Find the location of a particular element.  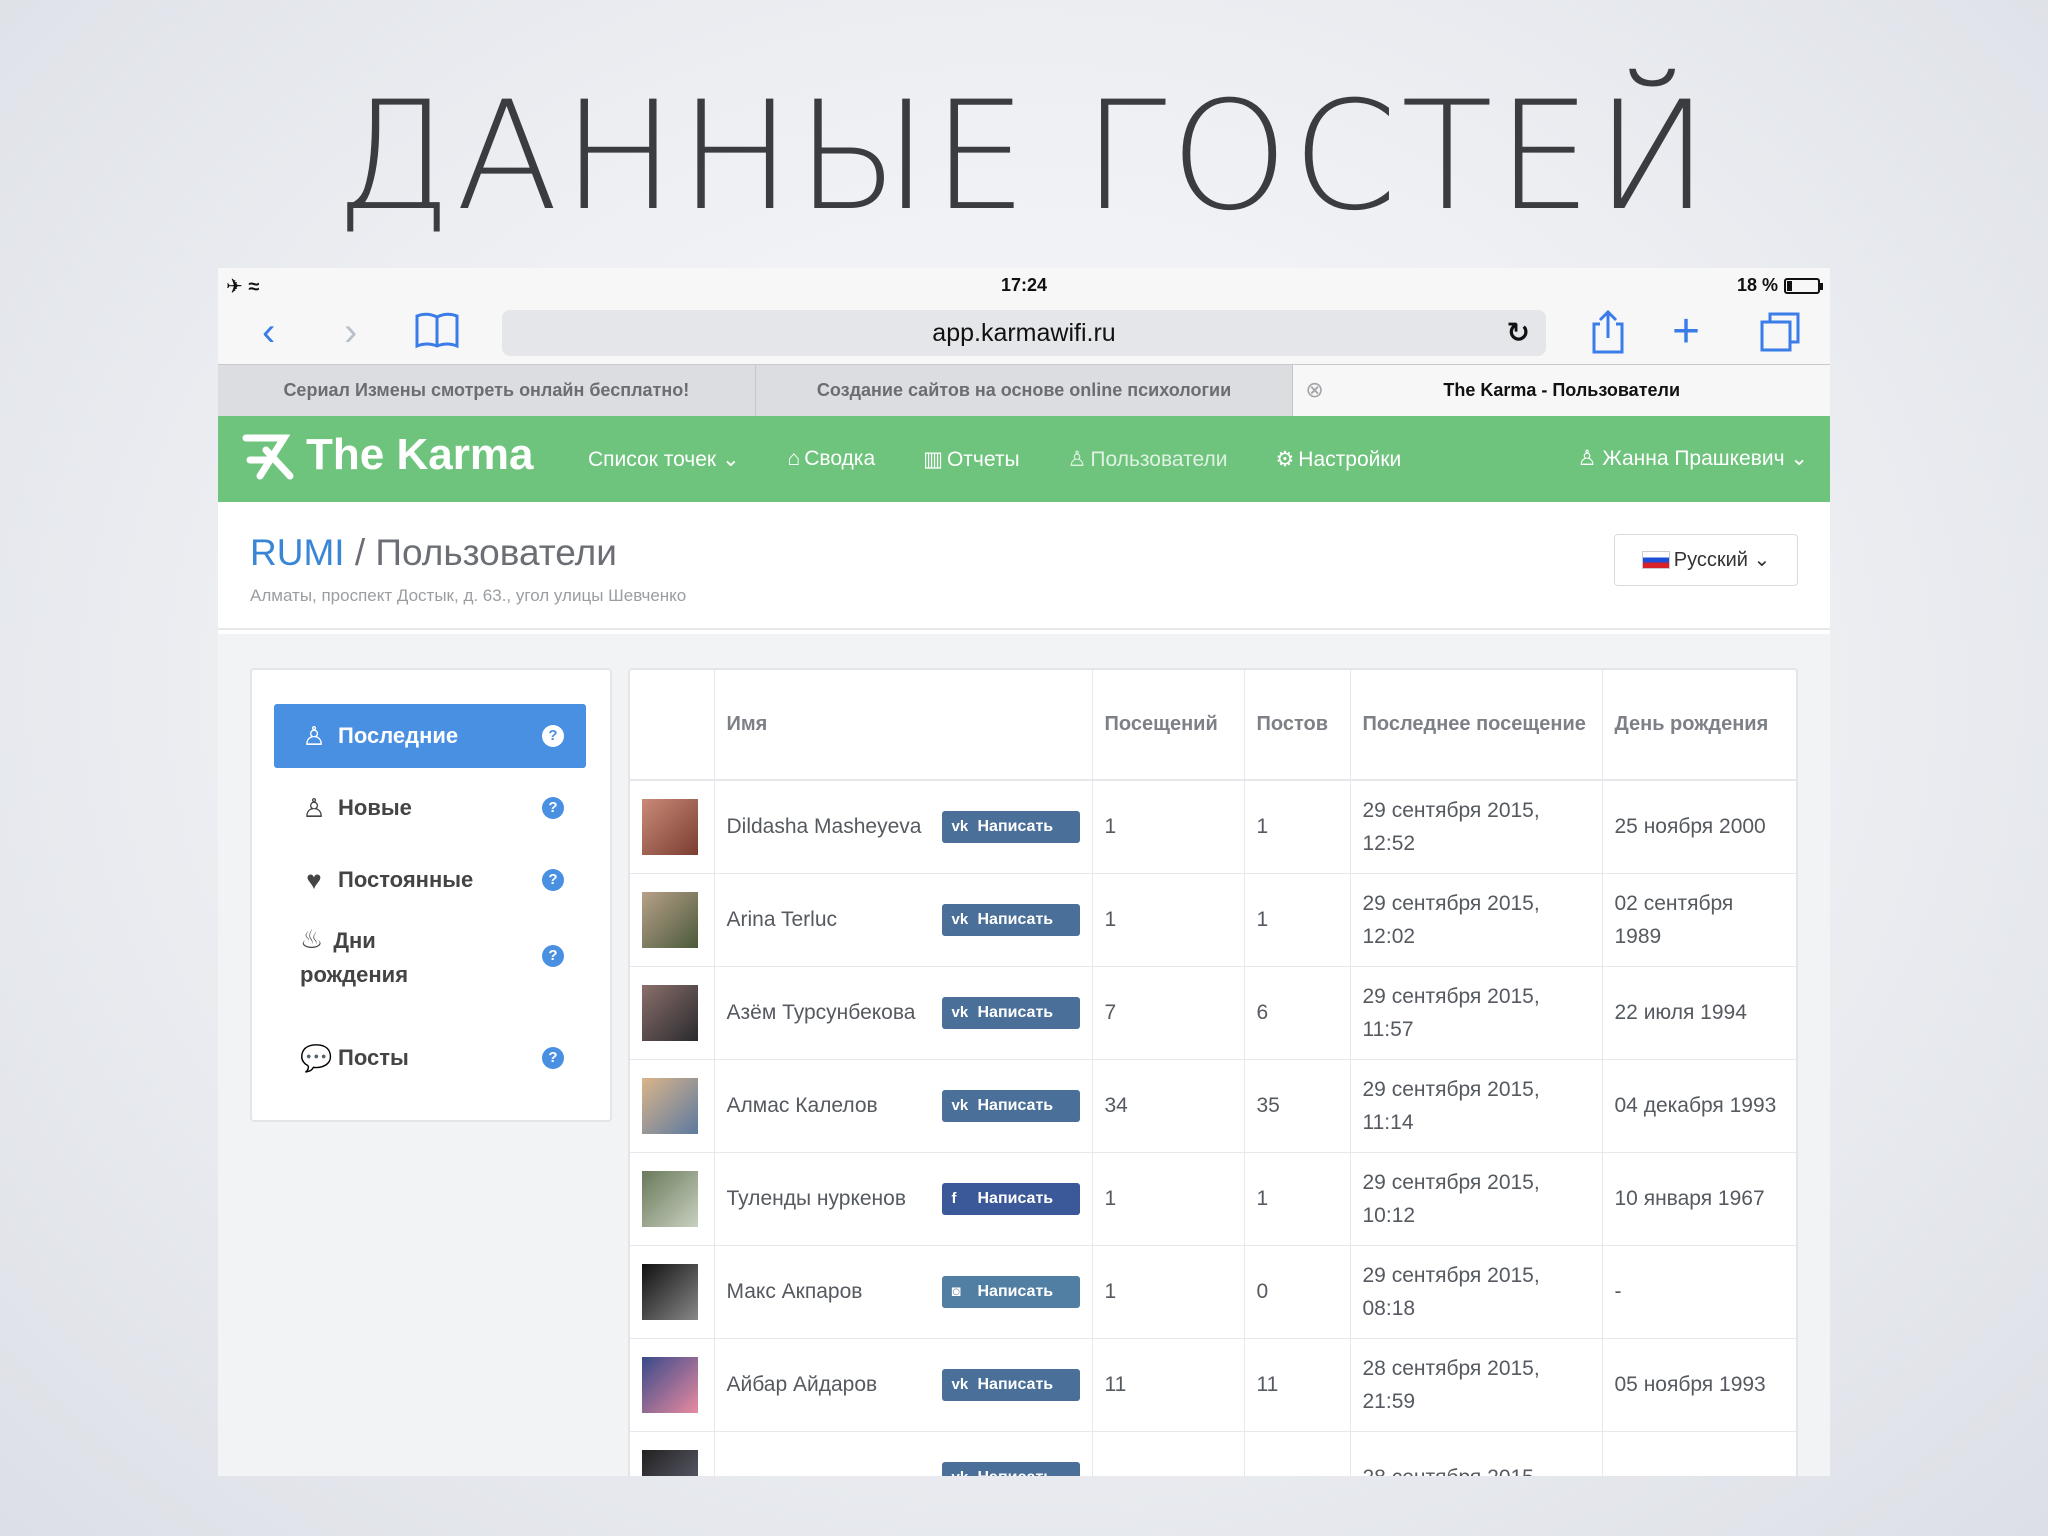

write-message-button: ◙ Написать is located at coordinates (1010, 1291).